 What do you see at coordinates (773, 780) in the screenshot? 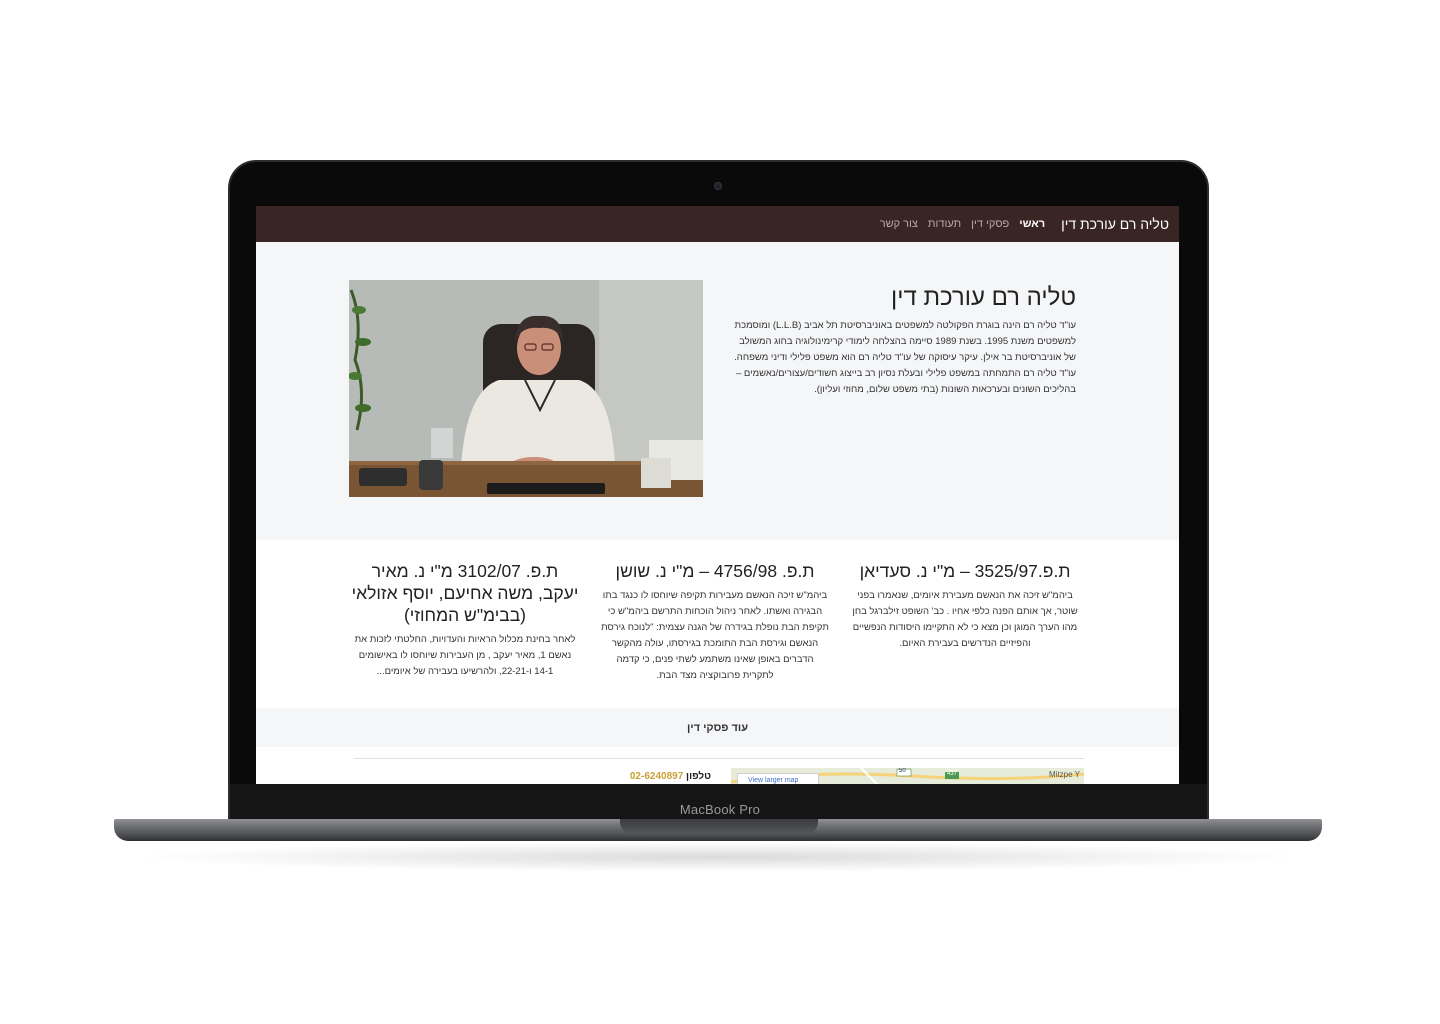
I see `view-larger-map-link: View larger map` at bounding box center [773, 780].